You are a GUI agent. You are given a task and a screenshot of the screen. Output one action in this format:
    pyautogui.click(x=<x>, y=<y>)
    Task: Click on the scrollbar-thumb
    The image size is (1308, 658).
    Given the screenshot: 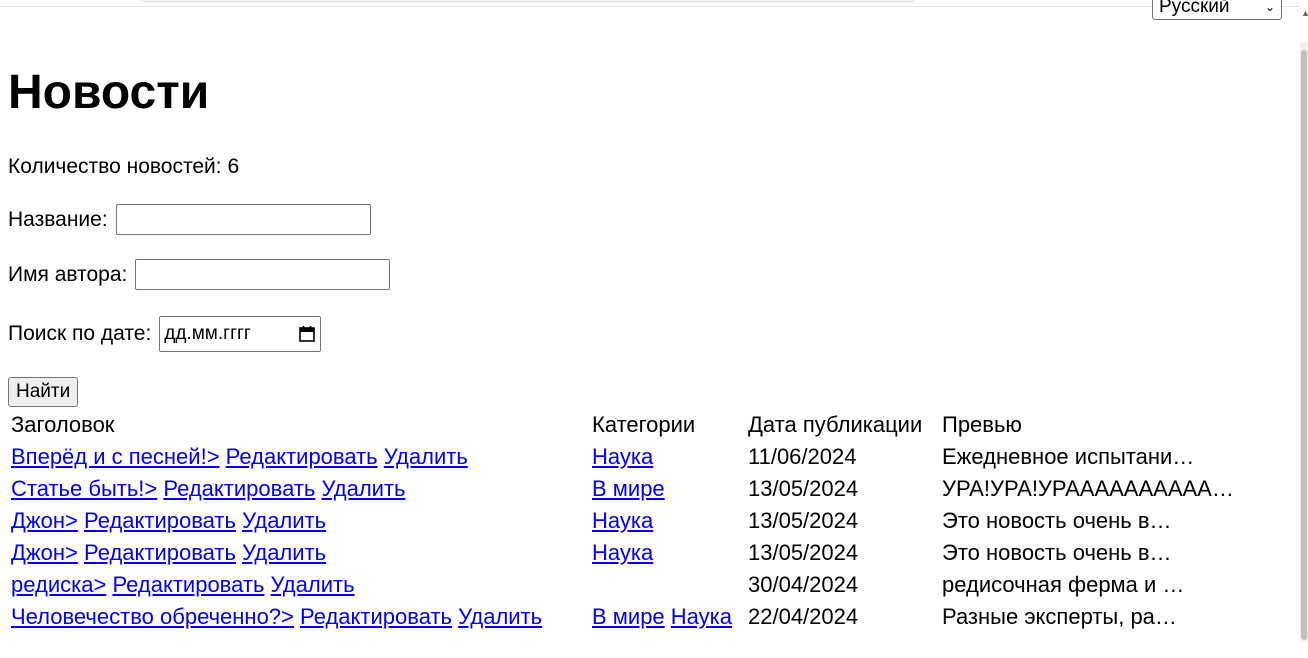 What is the action you would take?
    pyautogui.click(x=1304, y=345)
    